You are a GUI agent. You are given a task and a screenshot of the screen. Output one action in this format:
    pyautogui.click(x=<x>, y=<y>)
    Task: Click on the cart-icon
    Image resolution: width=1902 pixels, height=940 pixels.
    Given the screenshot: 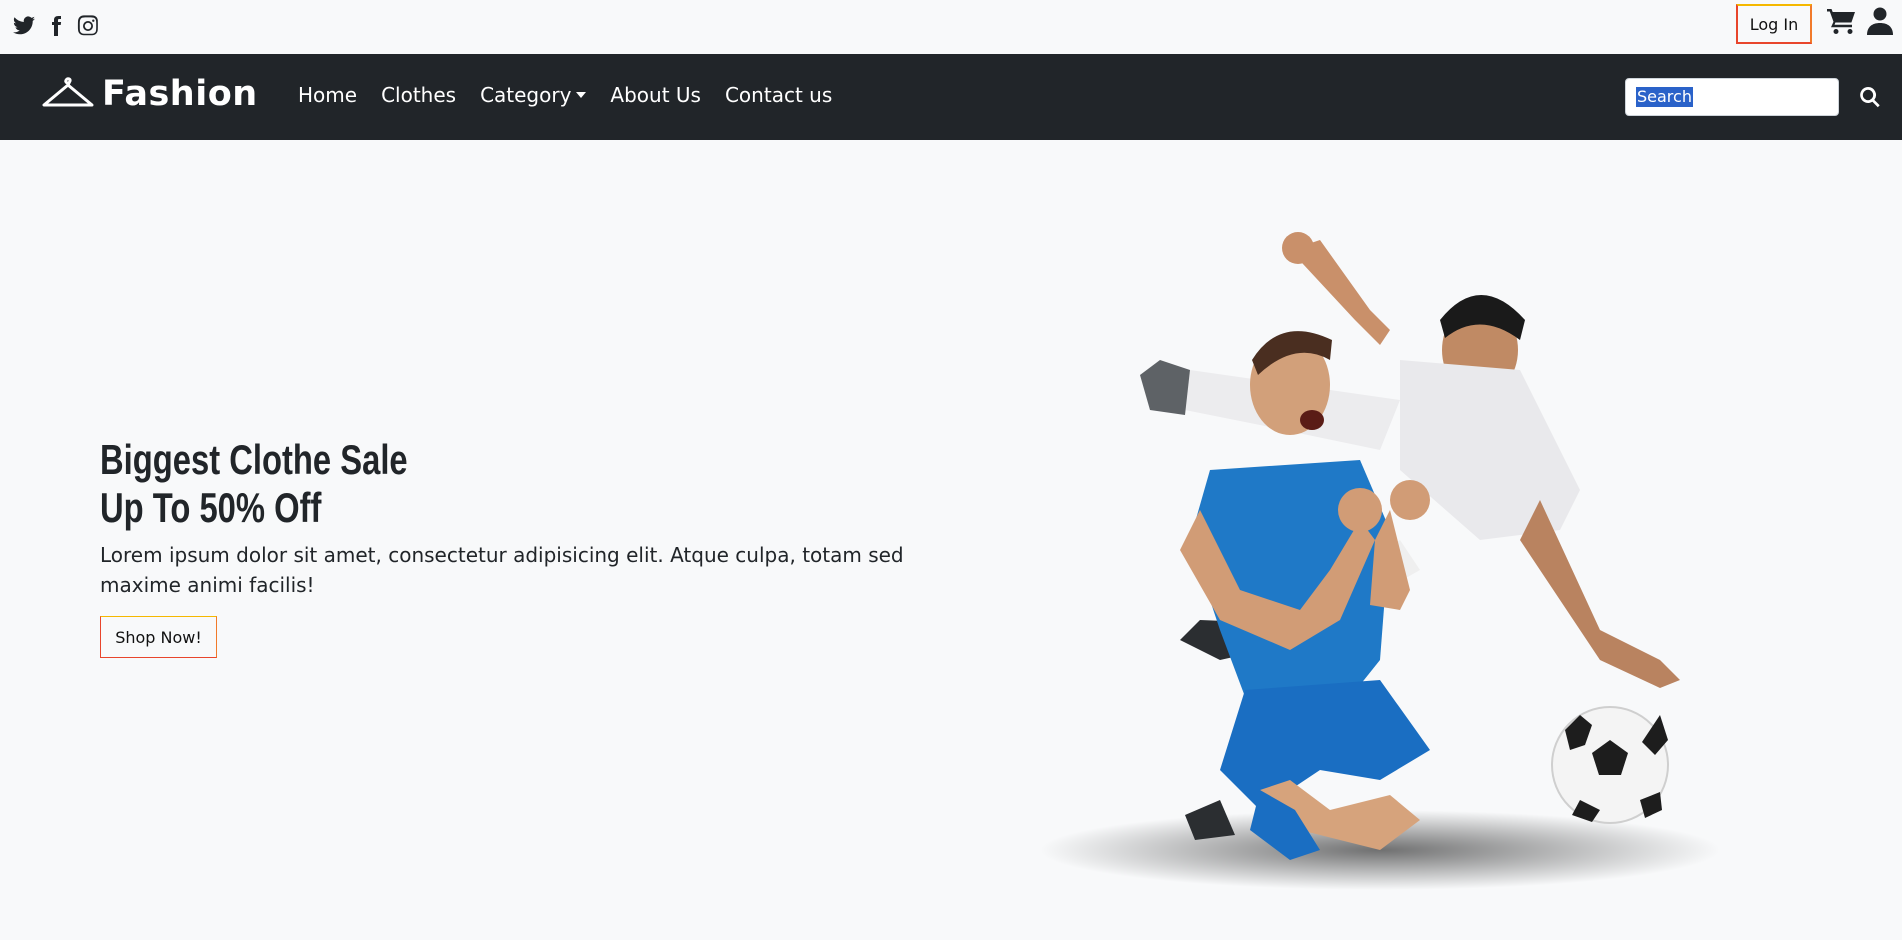 What is the action you would take?
    pyautogui.click(x=1842, y=21)
    